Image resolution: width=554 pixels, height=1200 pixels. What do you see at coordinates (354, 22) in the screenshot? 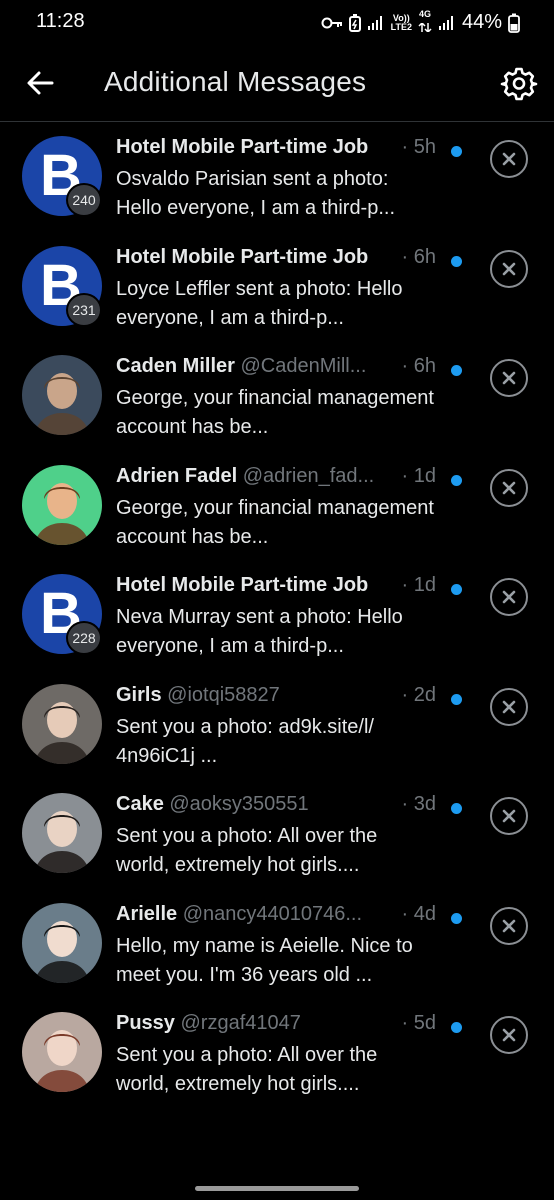
I see `battery-saver-icon` at bounding box center [354, 22].